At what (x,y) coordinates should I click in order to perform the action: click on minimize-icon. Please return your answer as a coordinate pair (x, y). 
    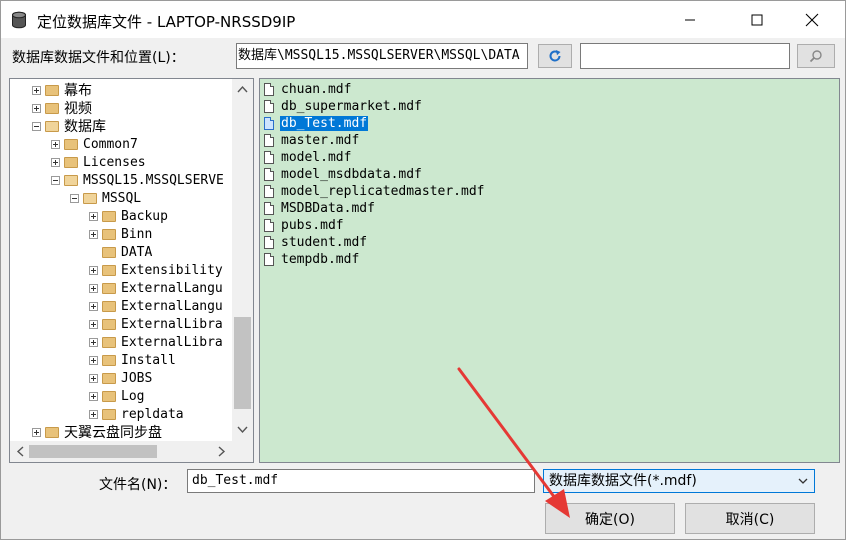
    Looking at the image, I should click on (690, 20).